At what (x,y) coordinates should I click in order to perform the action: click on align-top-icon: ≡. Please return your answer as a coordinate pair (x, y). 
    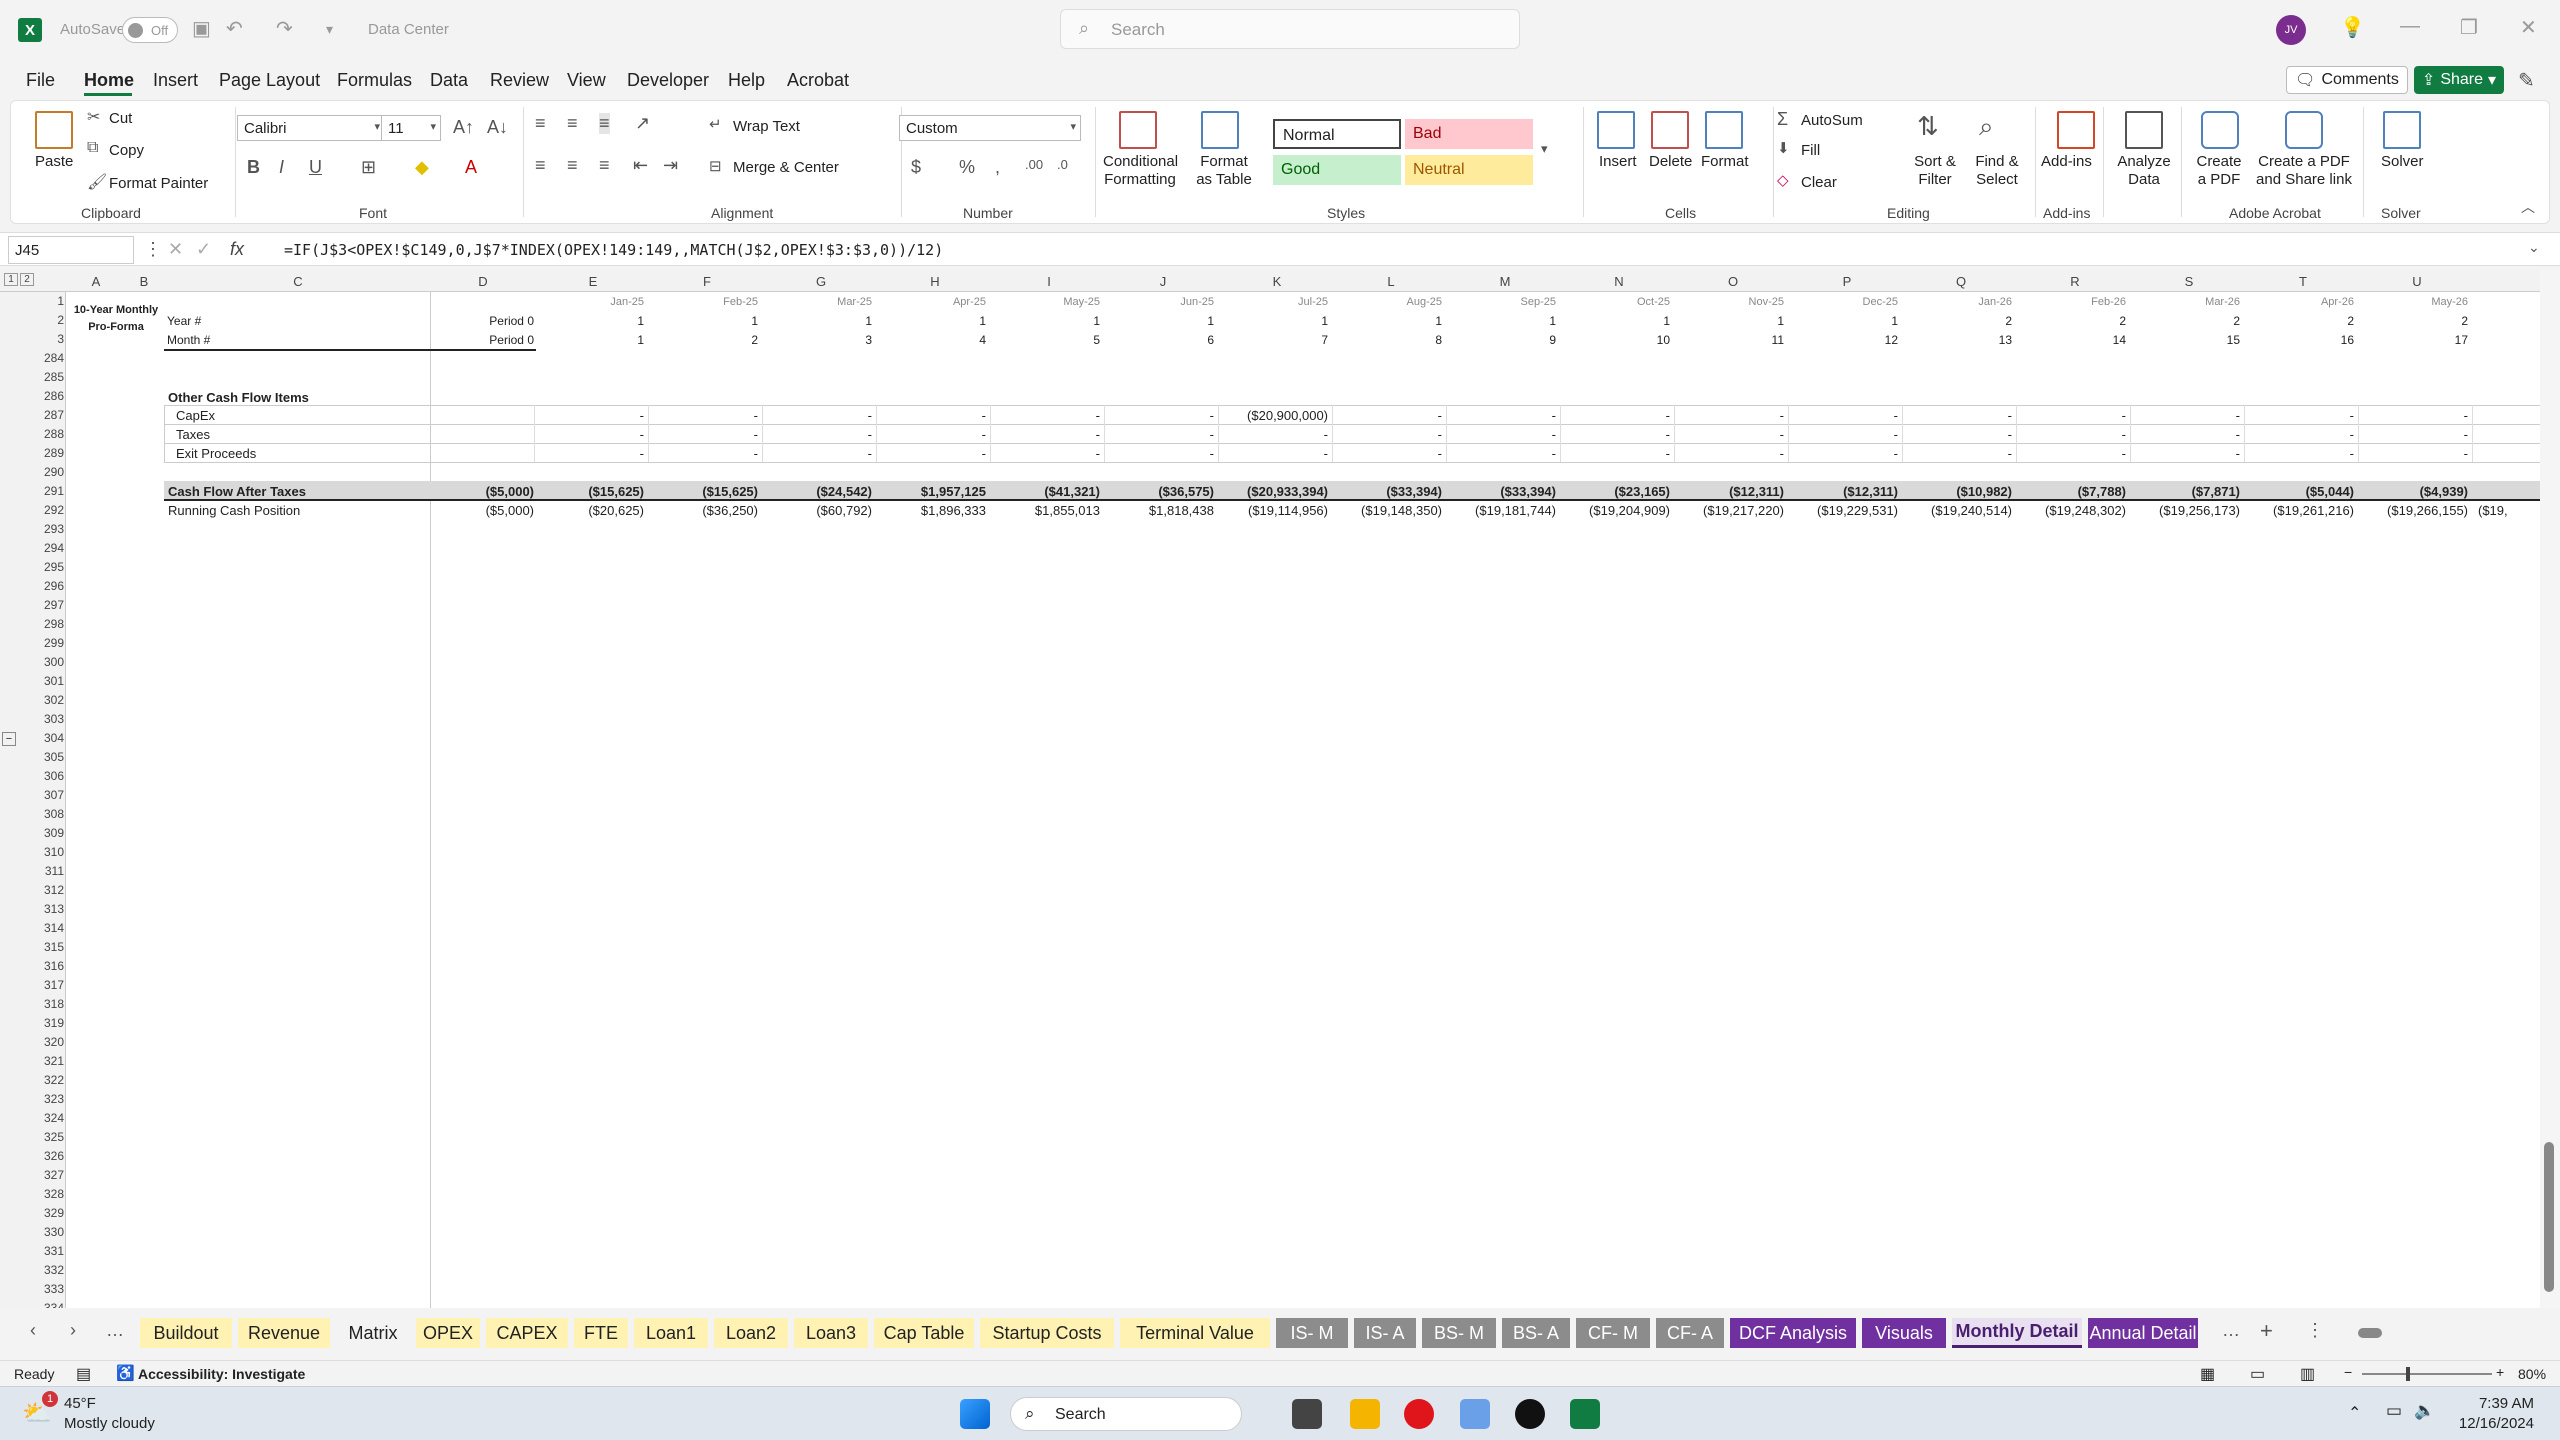
    Looking at the image, I should click on (540, 123).